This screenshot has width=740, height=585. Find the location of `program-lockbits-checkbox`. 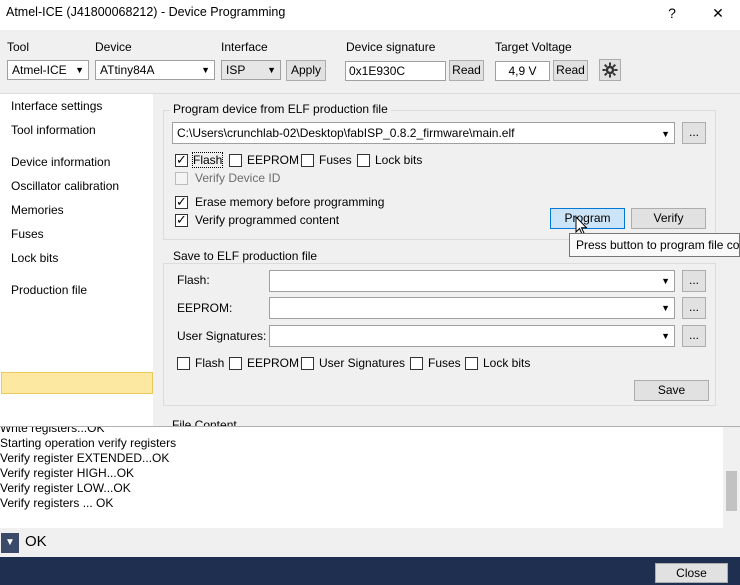

program-lockbits-checkbox is located at coordinates (363, 160).